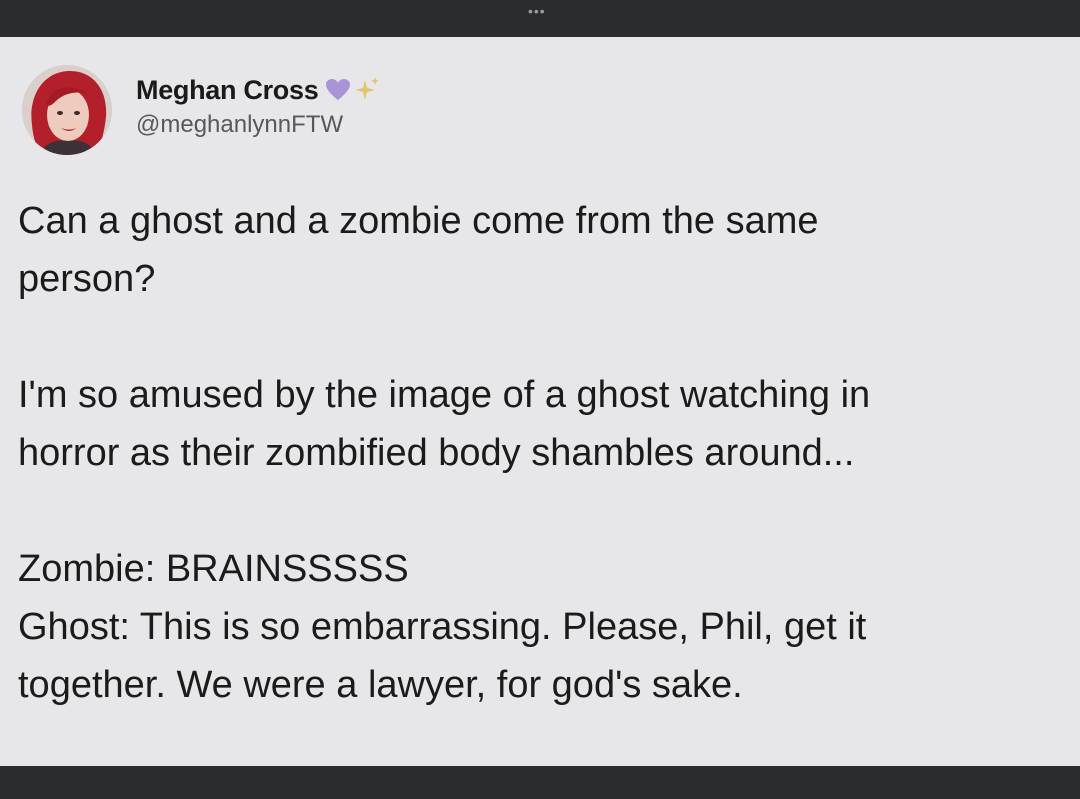  I want to click on author-name-row: Meghan Cross, so click(258, 90).